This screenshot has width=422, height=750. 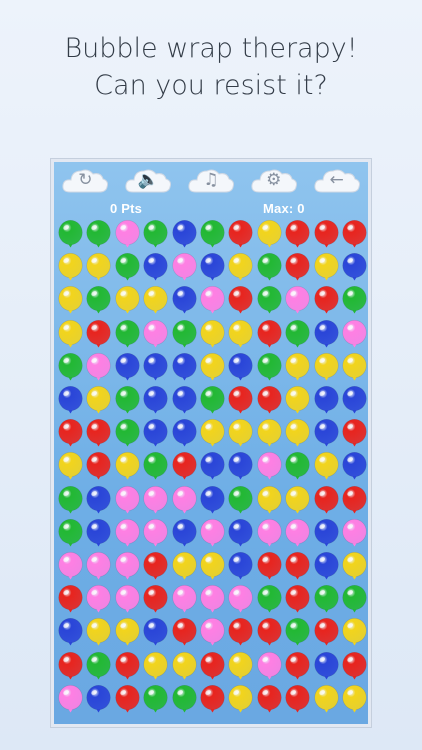 I want to click on restart-button: ↻, so click(x=85, y=180).